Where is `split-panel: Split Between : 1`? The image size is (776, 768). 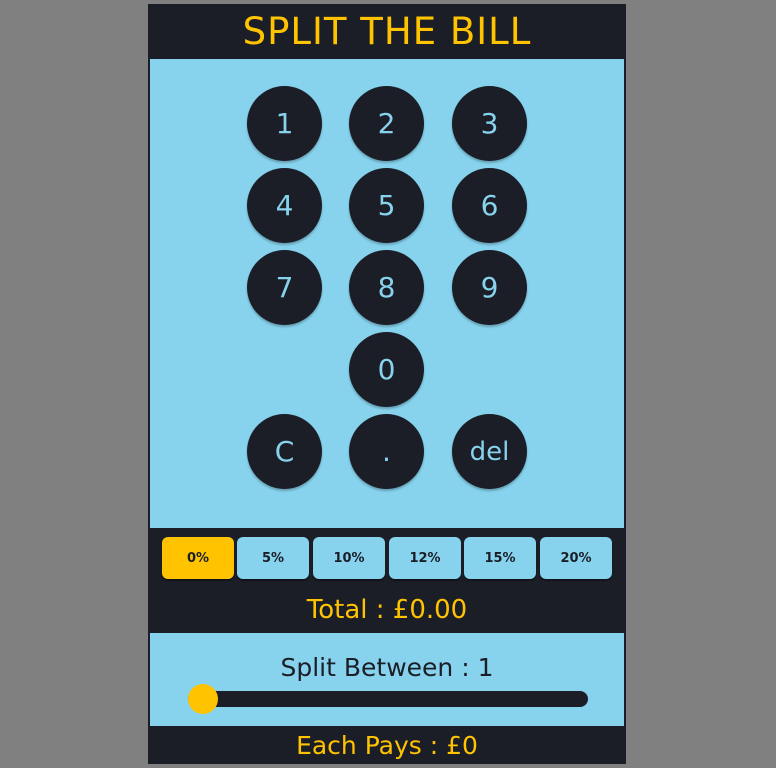 split-panel: Split Between : 1 is located at coordinates (387, 679).